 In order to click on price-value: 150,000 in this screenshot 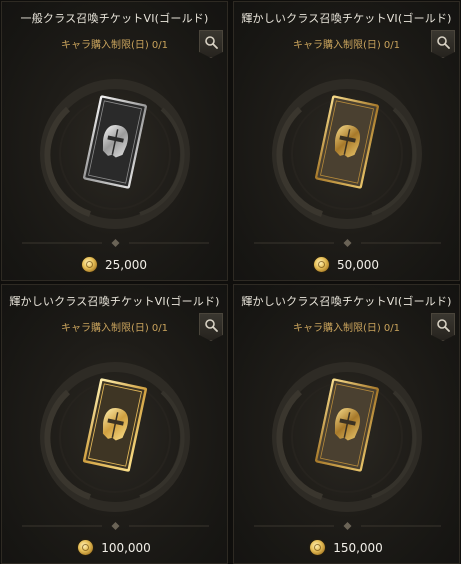, I will do `click(358, 547)`.